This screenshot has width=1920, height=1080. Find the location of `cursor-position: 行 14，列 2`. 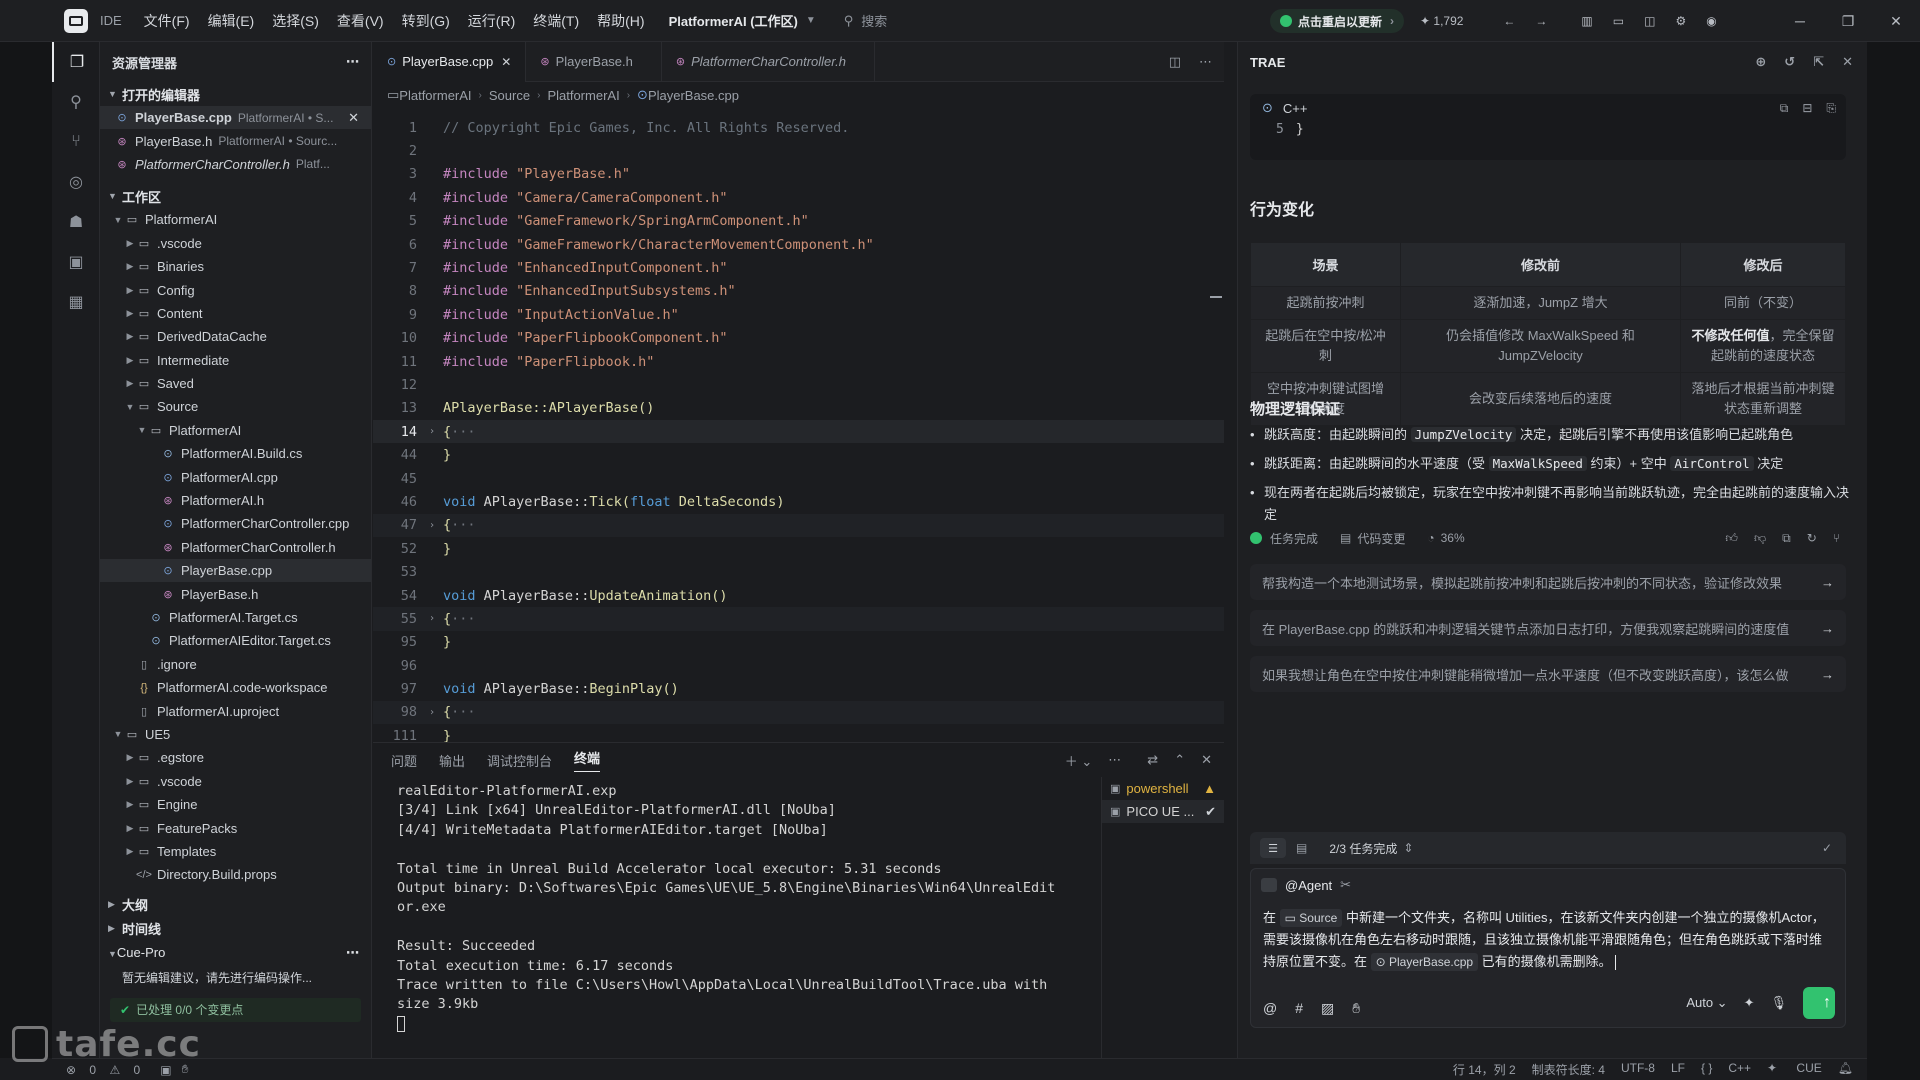

cursor-position: 行 14，列 2 is located at coordinates (1484, 1069).